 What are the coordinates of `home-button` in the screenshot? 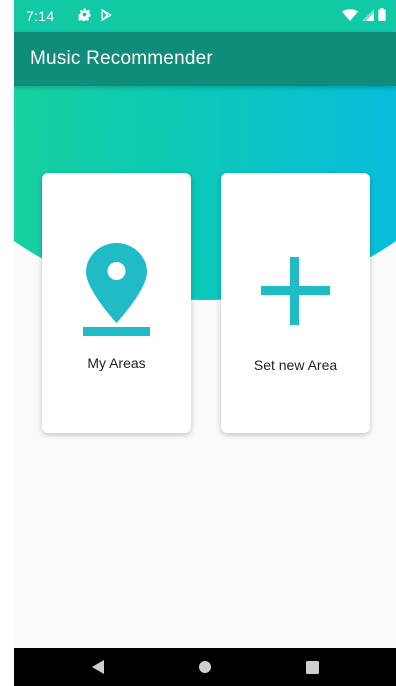 It's located at (205, 667).